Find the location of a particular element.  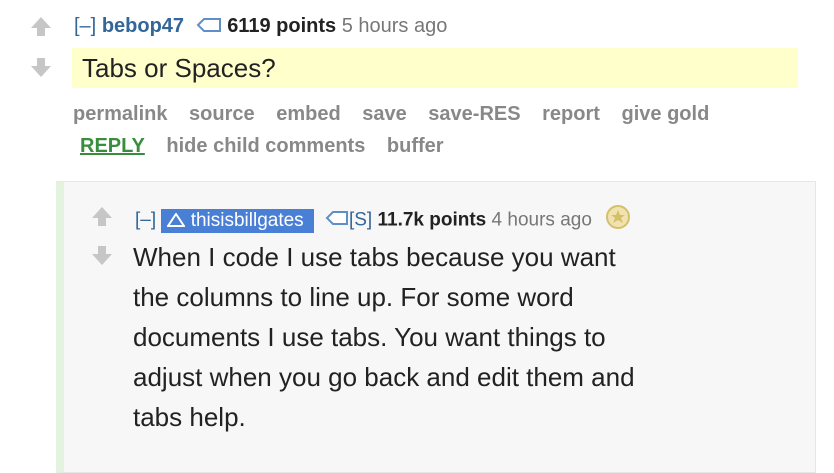

parent-upvote-arrow-icon is located at coordinates (41, 27).